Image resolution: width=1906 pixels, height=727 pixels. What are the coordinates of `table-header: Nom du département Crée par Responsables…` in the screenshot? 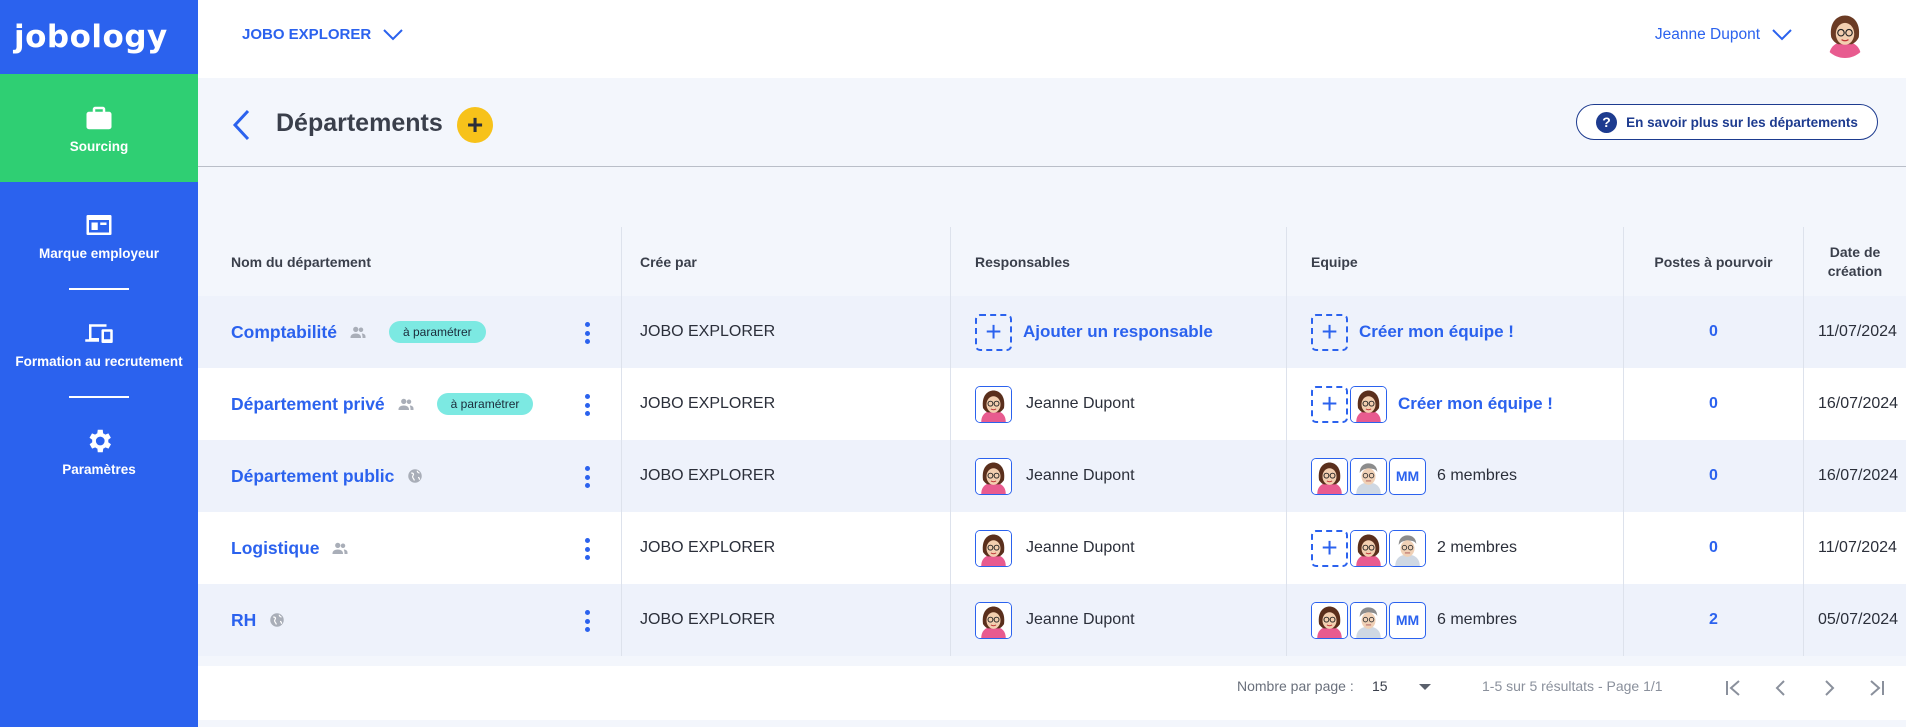 It's located at (1052, 261).